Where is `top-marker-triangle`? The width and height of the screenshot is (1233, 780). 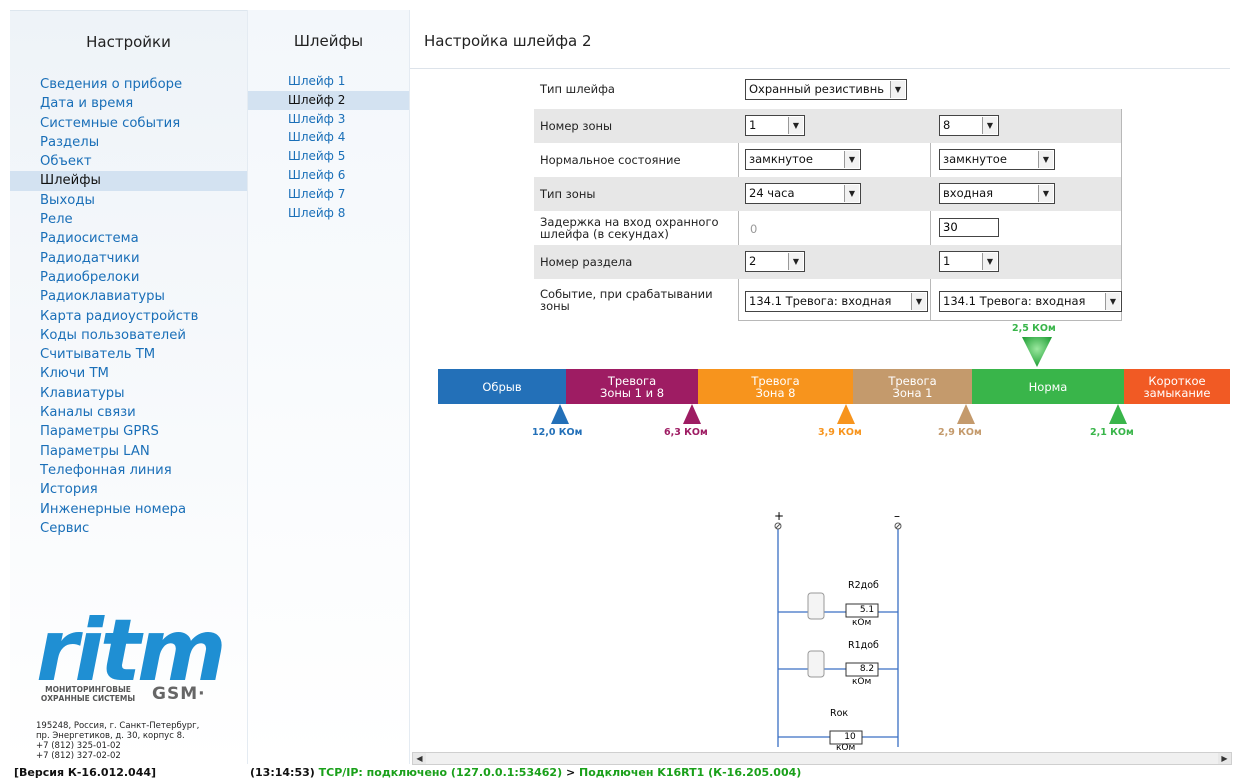 top-marker-triangle is located at coordinates (1037, 353).